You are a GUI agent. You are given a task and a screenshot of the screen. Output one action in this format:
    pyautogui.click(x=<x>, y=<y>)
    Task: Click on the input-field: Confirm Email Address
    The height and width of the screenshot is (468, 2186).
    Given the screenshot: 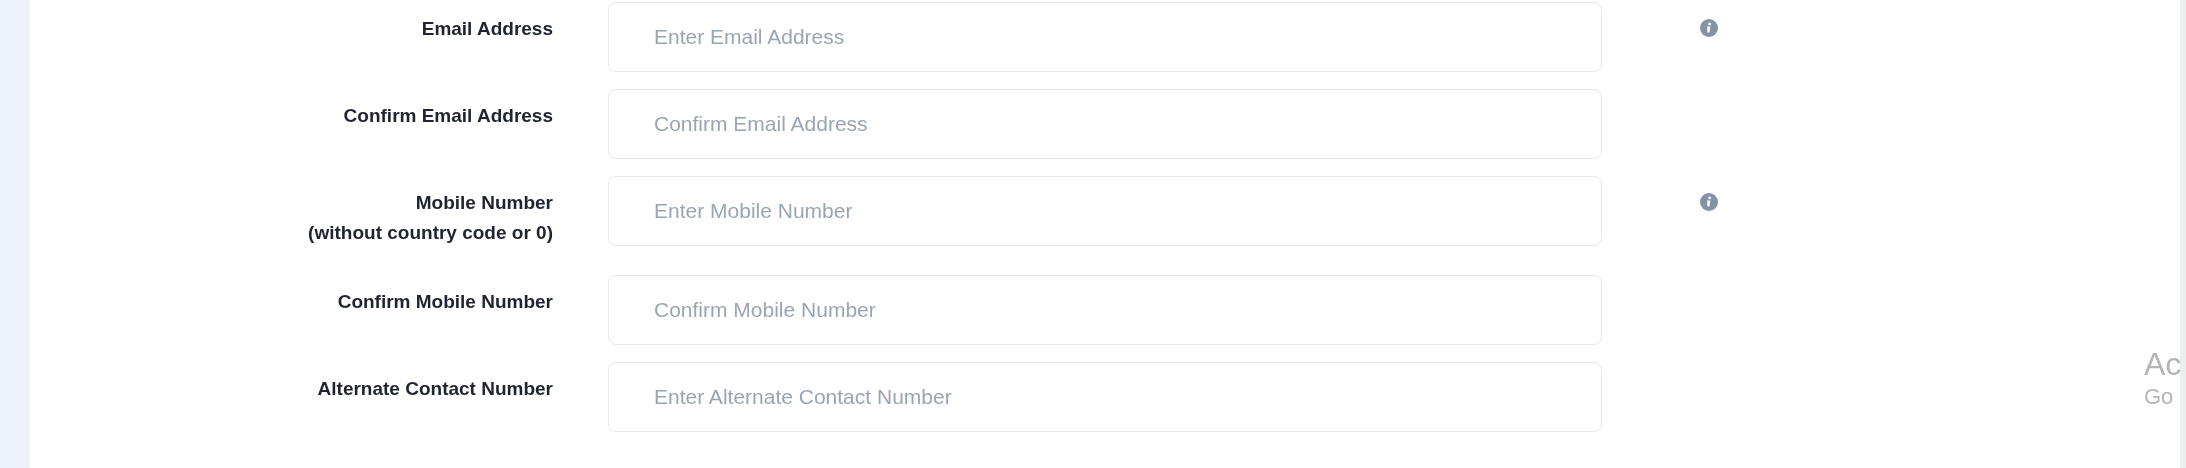 What is the action you would take?
    pyautogui.click(x=1105, y=124)
    